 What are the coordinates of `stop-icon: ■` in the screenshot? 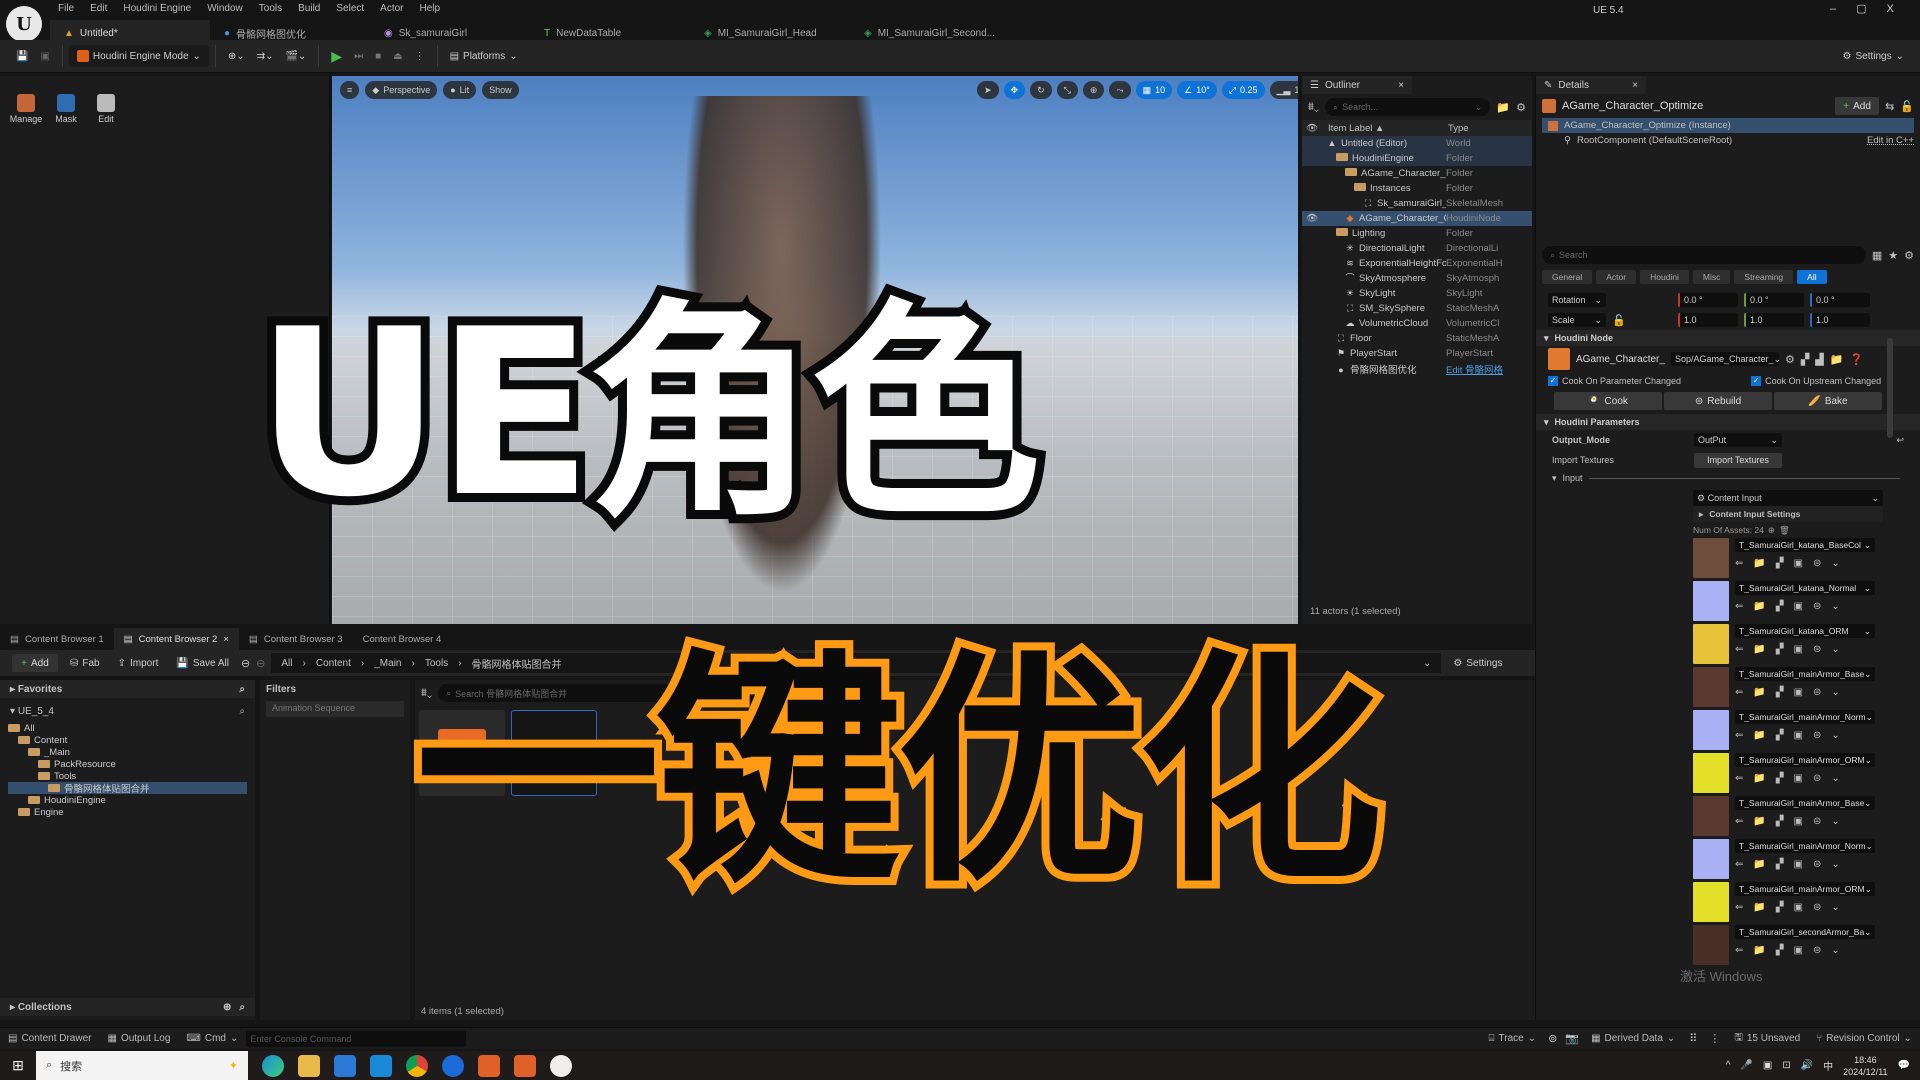 It's located at (378, 56).